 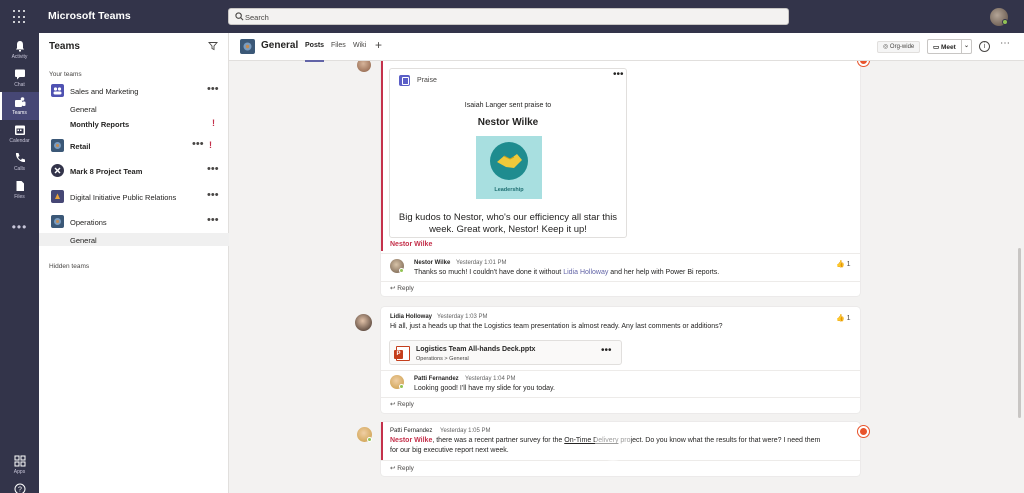 What do you see at coordinates (664, 272) in the screenshot?
I see `reply-text-b: and her help with Power Bi reports.` at bounding box center [664, 272].